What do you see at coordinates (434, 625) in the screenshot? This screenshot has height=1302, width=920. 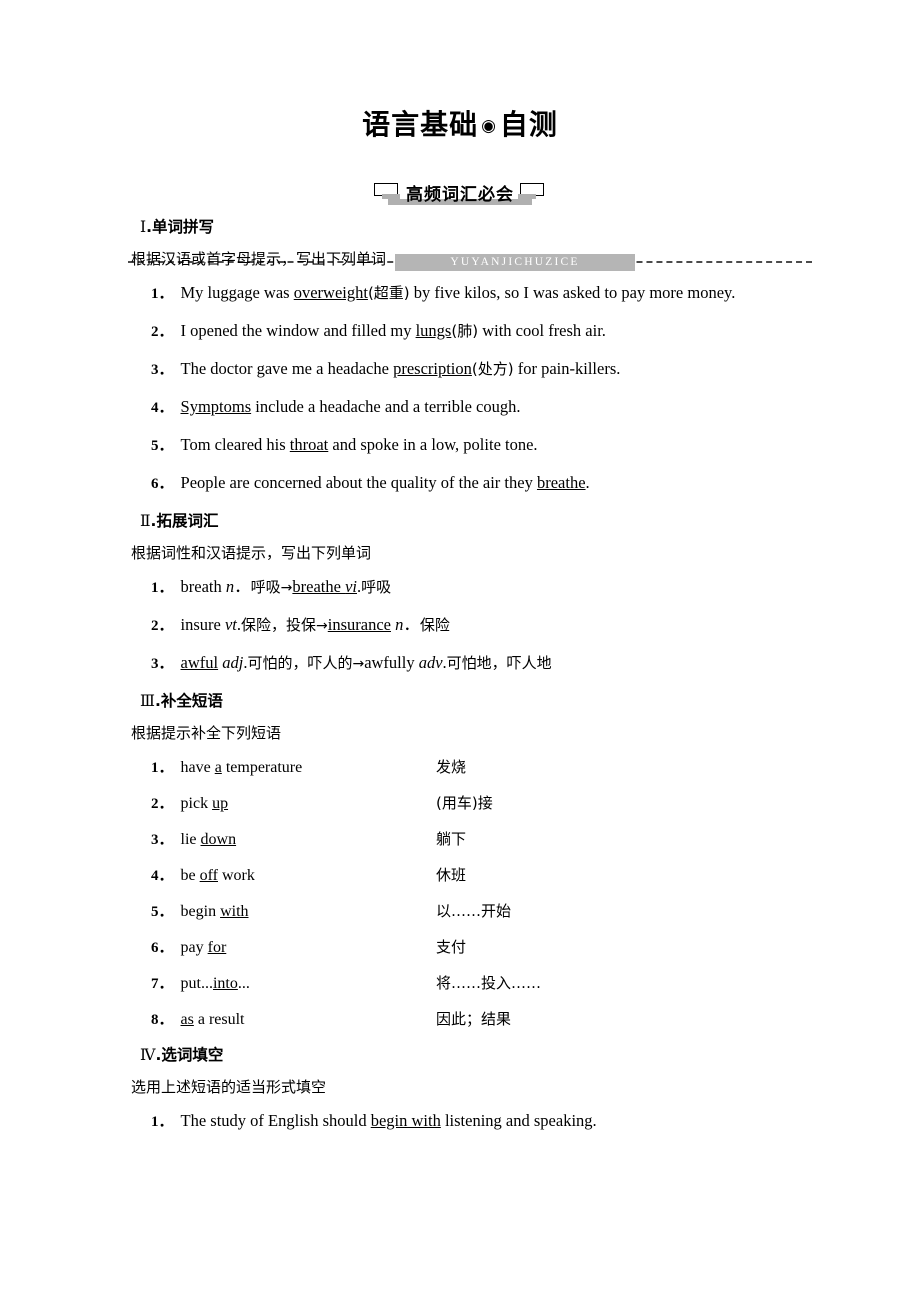 I see `item-text: 保险` at bounding box center [434, 625].